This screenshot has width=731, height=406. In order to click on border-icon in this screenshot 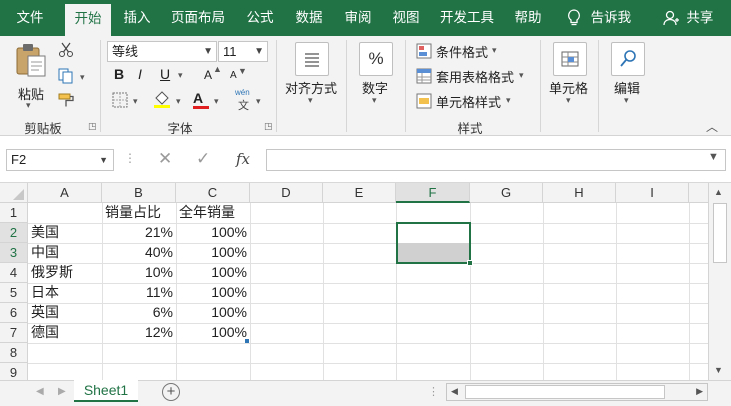, I will do `click(120, 100)`.